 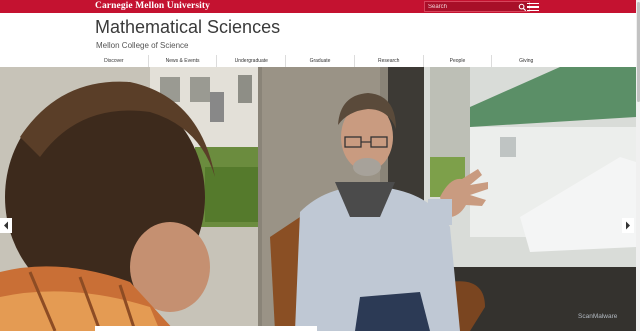 I want to click on nav-item-research: Research, so click(x=389, y=61).